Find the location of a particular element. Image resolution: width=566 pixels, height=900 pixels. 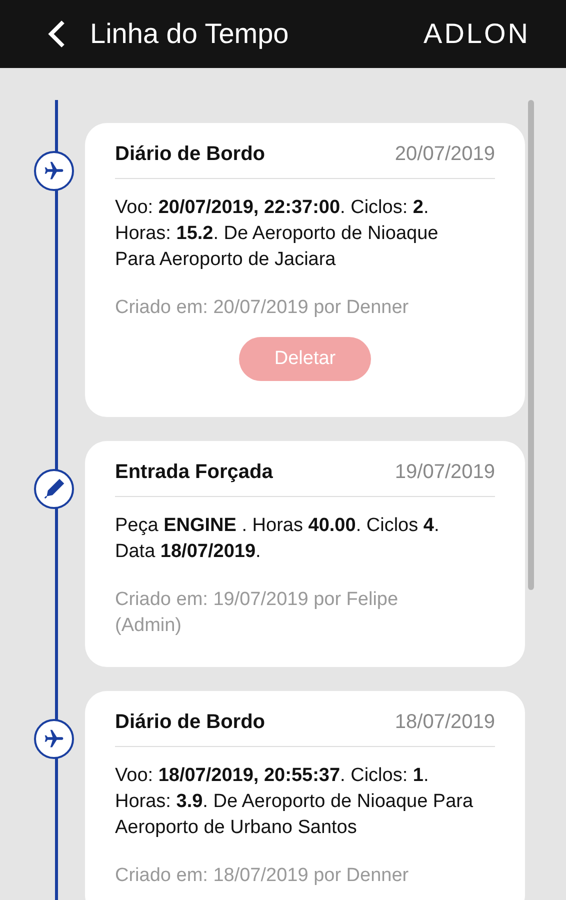

delete-button: Deletar is located at coordinates (305, 359).